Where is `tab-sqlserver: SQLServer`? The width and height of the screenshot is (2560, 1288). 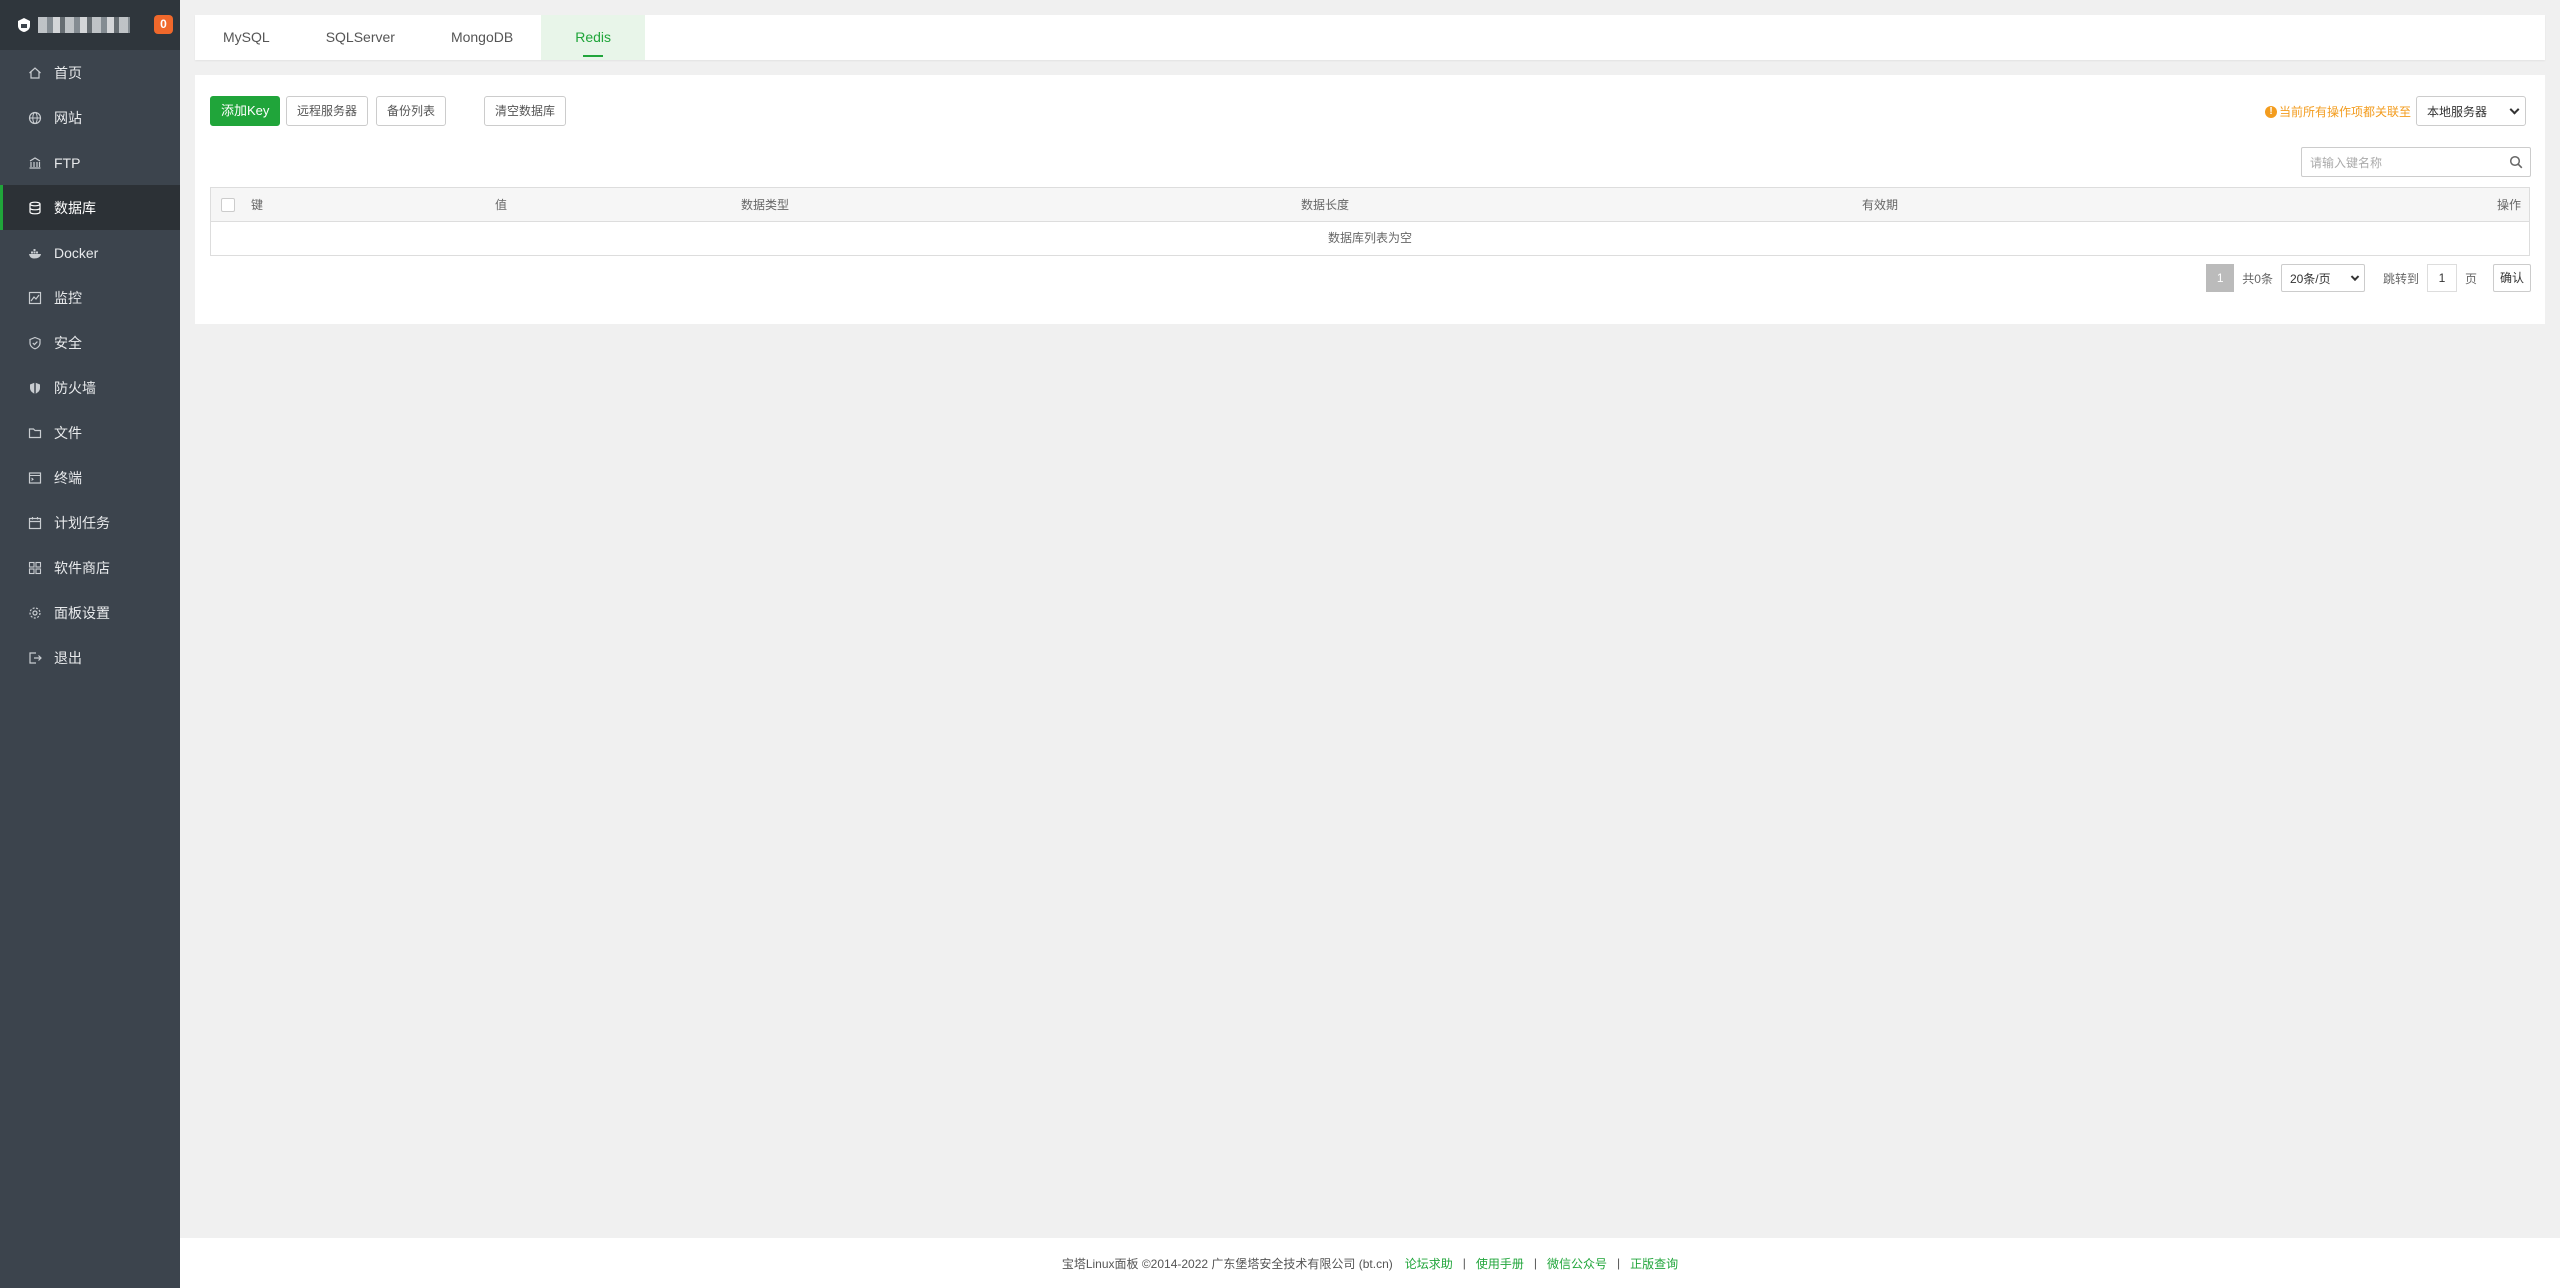 tab-sqlserver: SQLServer is located at coordinates (360, 37).